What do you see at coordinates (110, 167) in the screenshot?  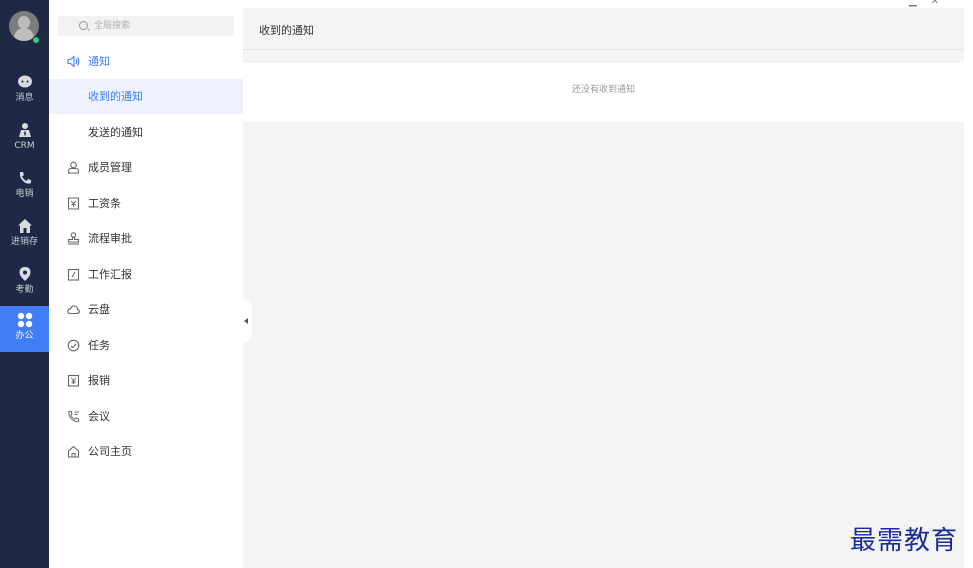 I see `menu-item-label: 成员管理` at bounding box center [110, 167].